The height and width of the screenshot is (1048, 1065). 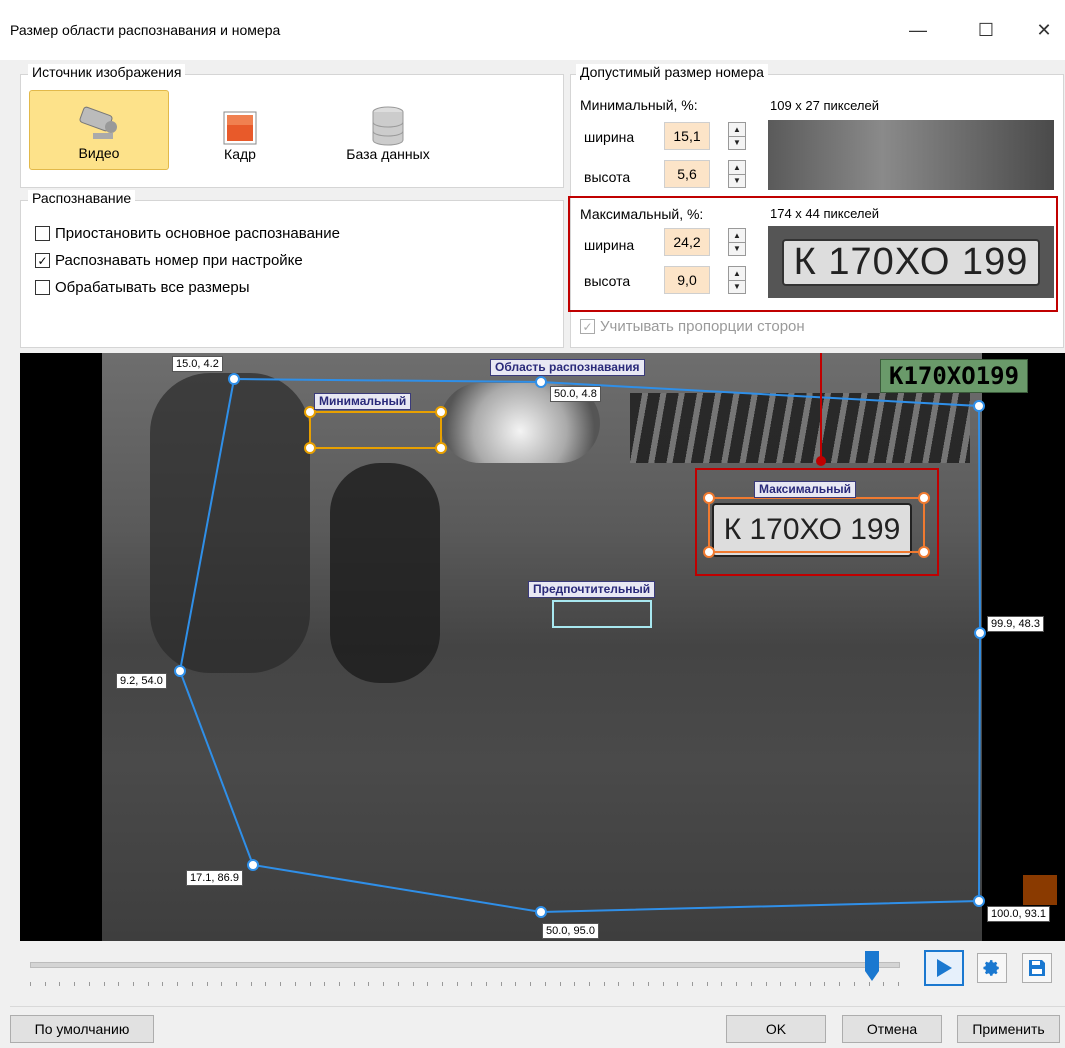 What do you see at coordinates (82, 198) in the screenshot?
I see `recognition-group-label: Распознавание` at bounding box center [82, 198].